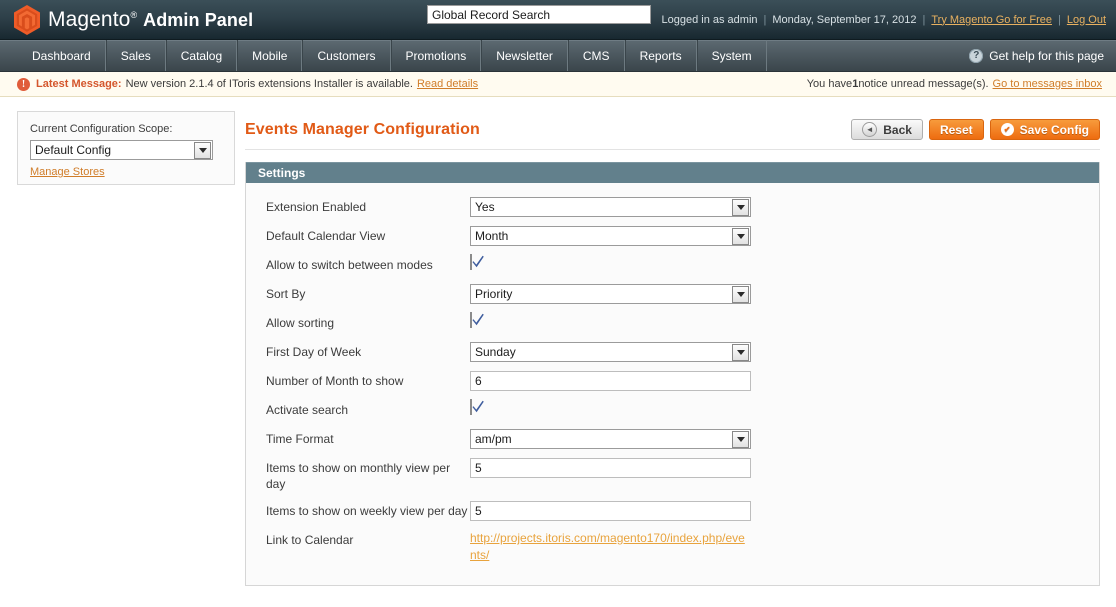 The height and width of the screenshot is (607, 1116). Describe the element at coordinates (672, 172) in the screenshot. I see `settings-panel-header: Settings` at that location.